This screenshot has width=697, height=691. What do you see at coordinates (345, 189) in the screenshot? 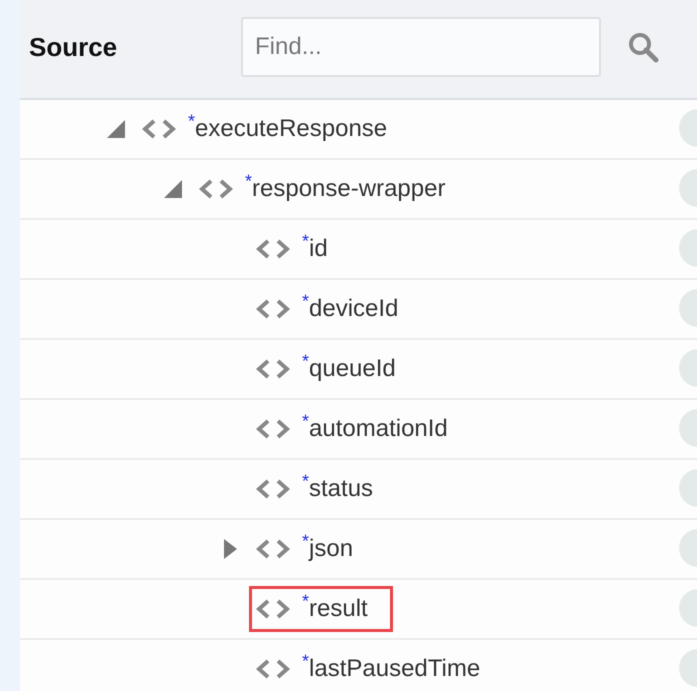
I see `node-label: $^{*}$response-wrapper` at bounding box center [345, 189].